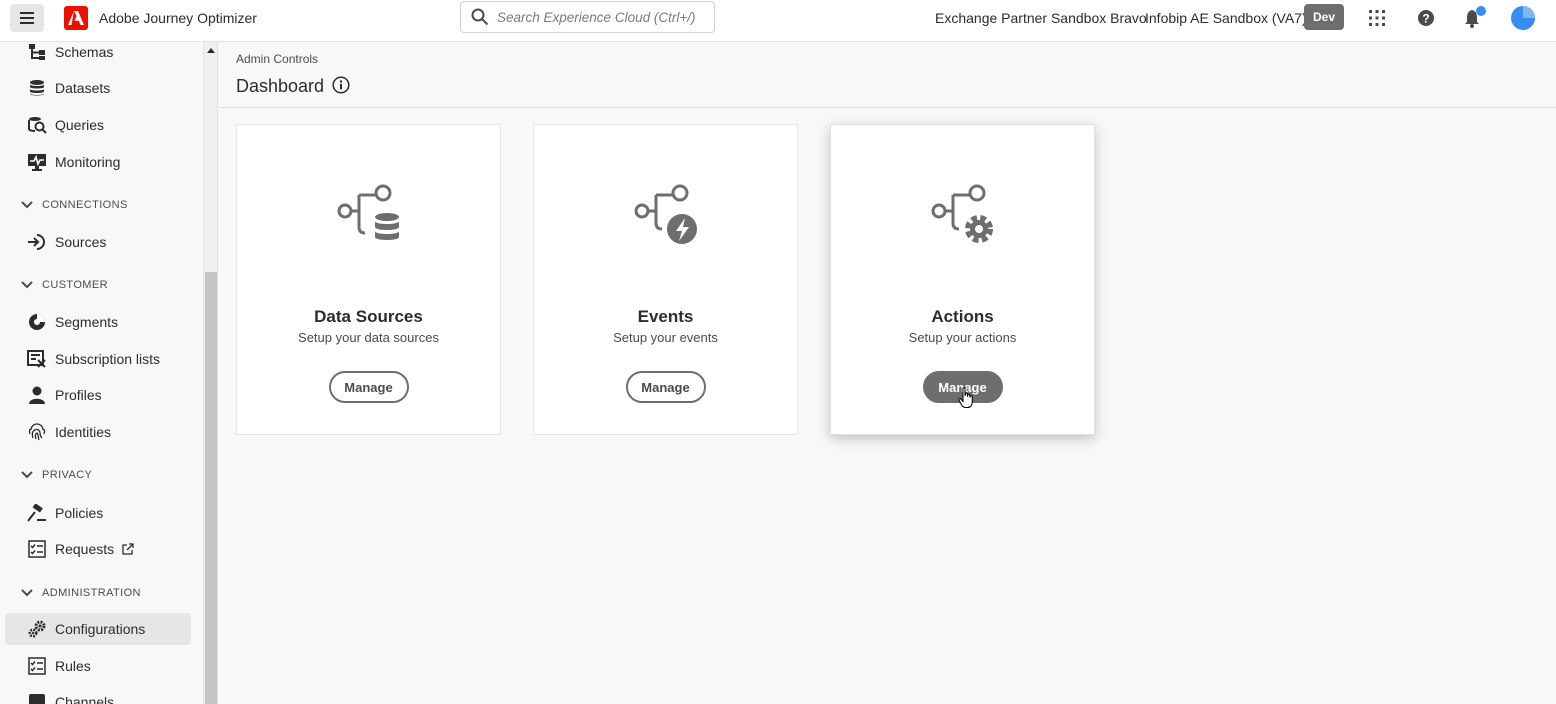 This screenshot has height=704, width=1556. I want to click on sidebar-item-sources: Sources, so click(98, 242).